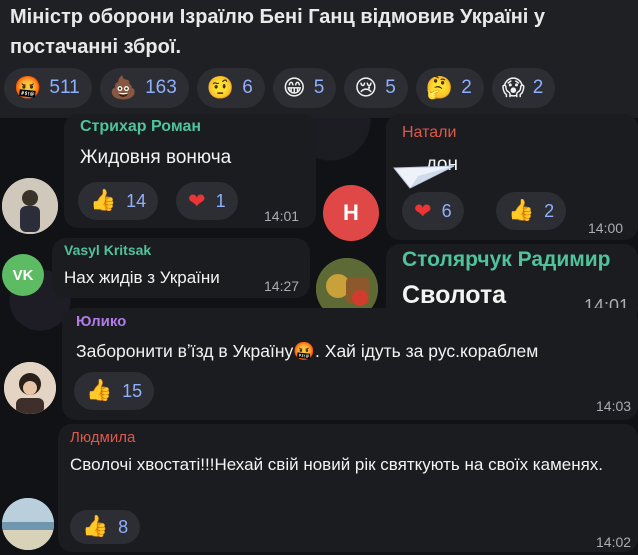  I want to click on reaction-count: 511, so click(64, 87).